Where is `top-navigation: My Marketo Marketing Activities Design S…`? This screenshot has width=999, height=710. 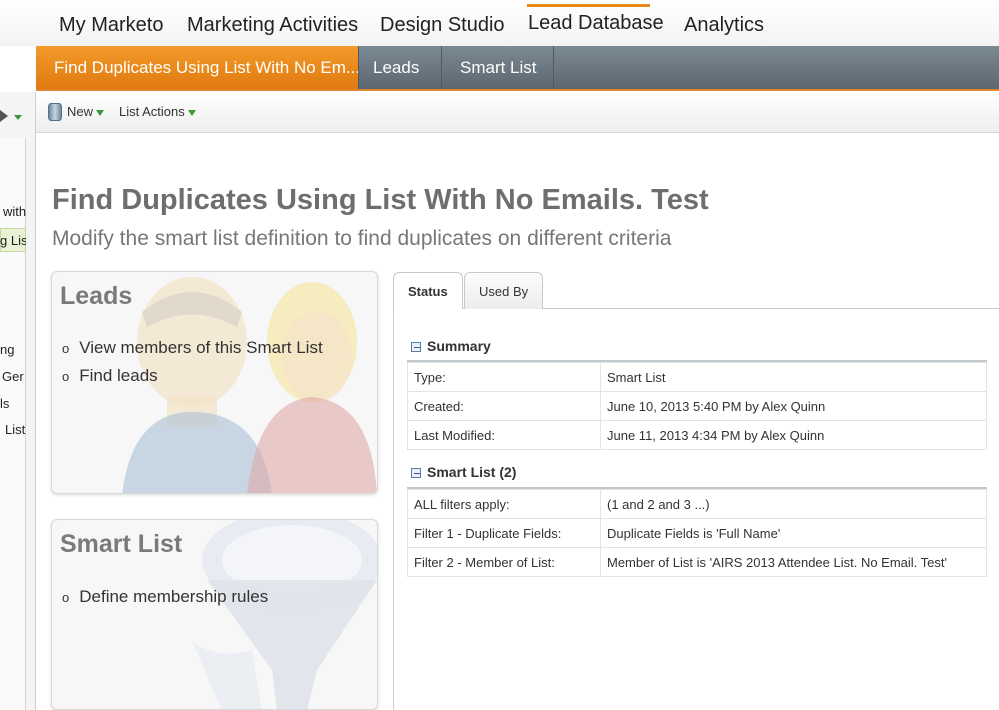 top-navigation: My Marketo Marketing Activities Design S… is located at coordinates (499, 23).